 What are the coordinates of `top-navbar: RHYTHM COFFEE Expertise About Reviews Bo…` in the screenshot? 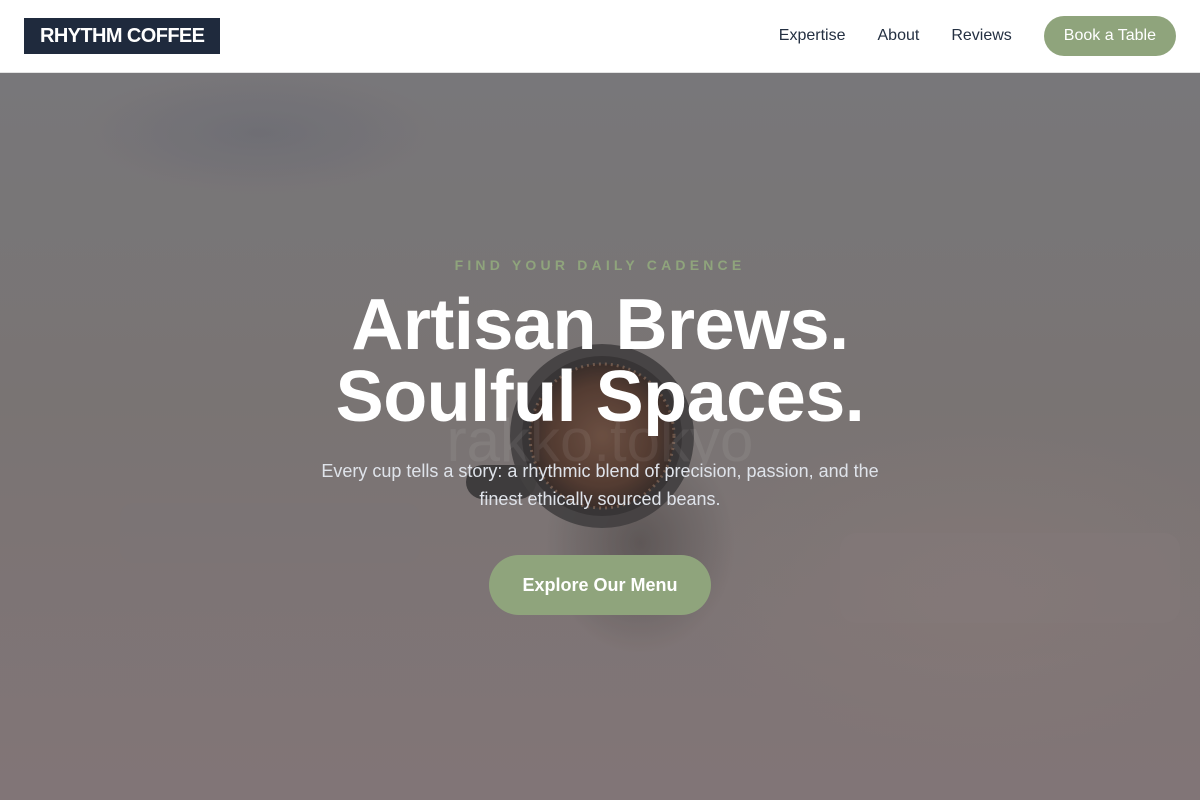 It's located at (600, 36).